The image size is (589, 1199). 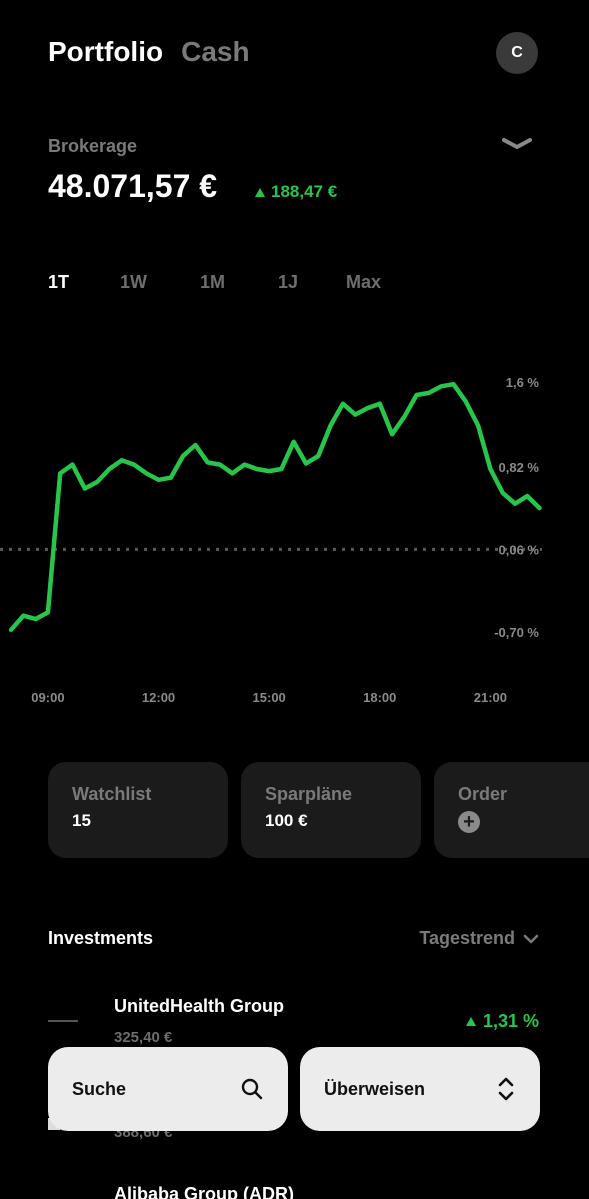 What do you see at coordinates (523, 382) in the screenshot?
I see `y-tick-label: 1,6 %` at bounding box center [523, 382].